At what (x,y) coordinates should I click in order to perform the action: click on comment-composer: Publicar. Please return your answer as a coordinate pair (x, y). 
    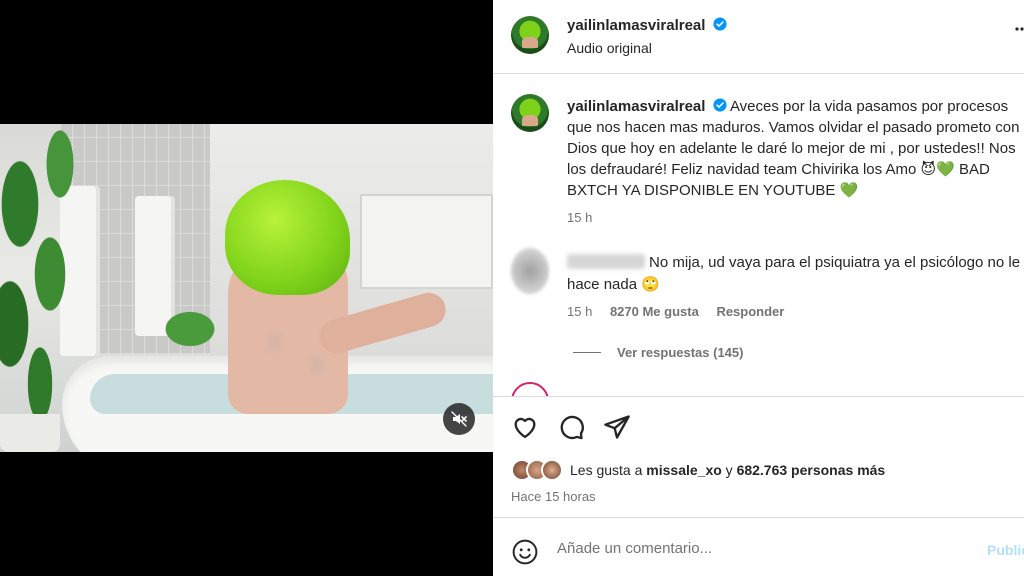
    Looking at the image, I should click on (758, 546).